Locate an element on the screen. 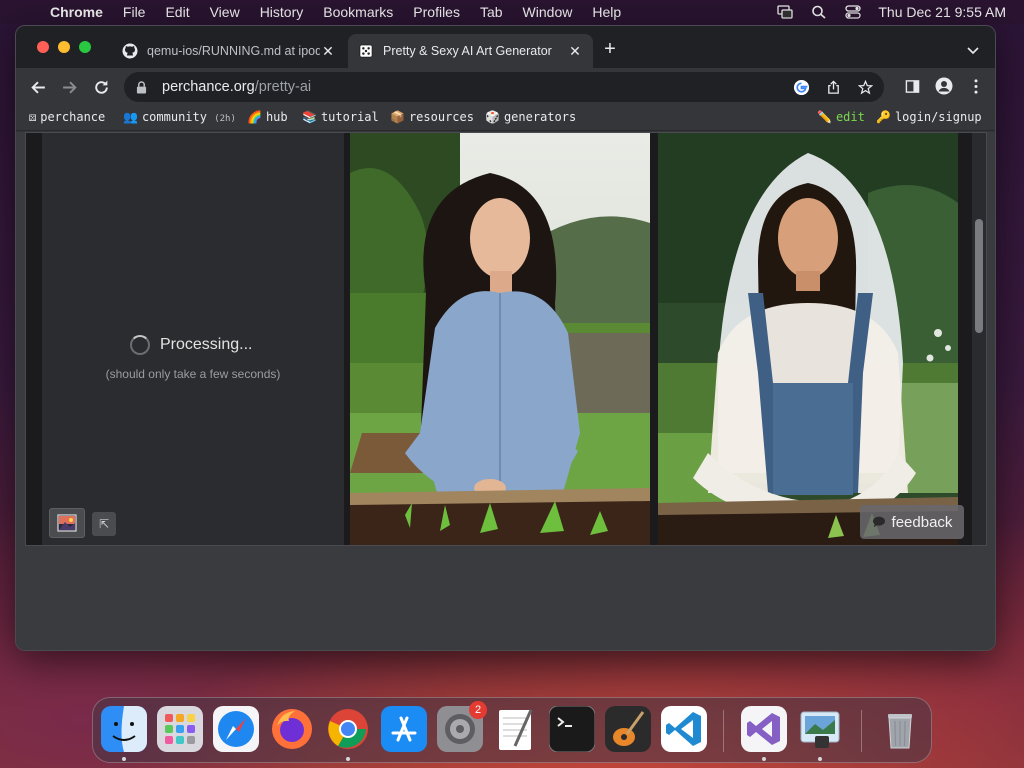 This screenshot has height=768, width=1024. nav-link-hub: 🌈 hub is located at coordinates (267, 117).